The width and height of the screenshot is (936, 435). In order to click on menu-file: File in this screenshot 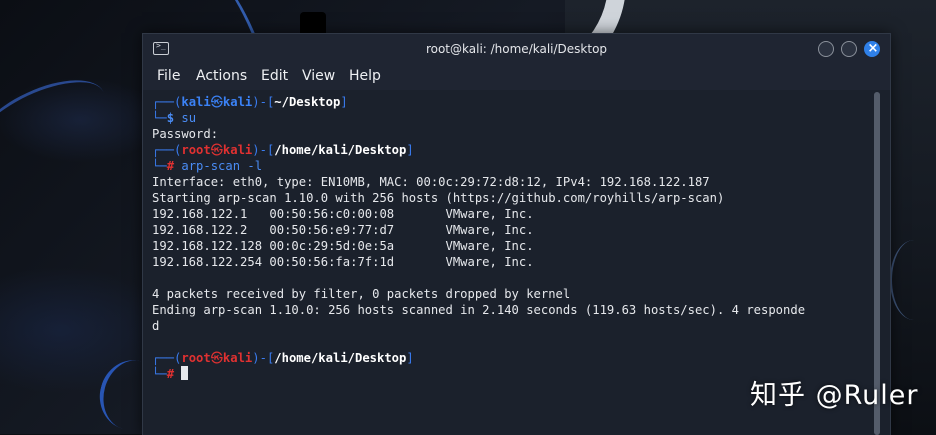, I will do `click(168, 76)`.